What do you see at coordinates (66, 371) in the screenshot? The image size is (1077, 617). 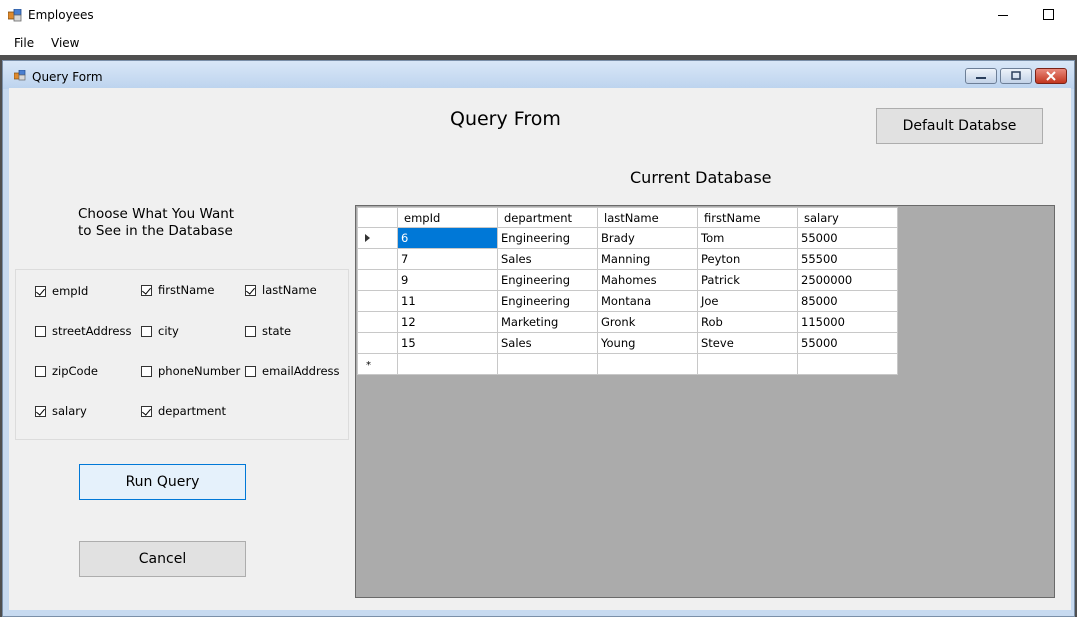 I see `checkbox-zipcode: zipCode` at bounding box center [66, 371].